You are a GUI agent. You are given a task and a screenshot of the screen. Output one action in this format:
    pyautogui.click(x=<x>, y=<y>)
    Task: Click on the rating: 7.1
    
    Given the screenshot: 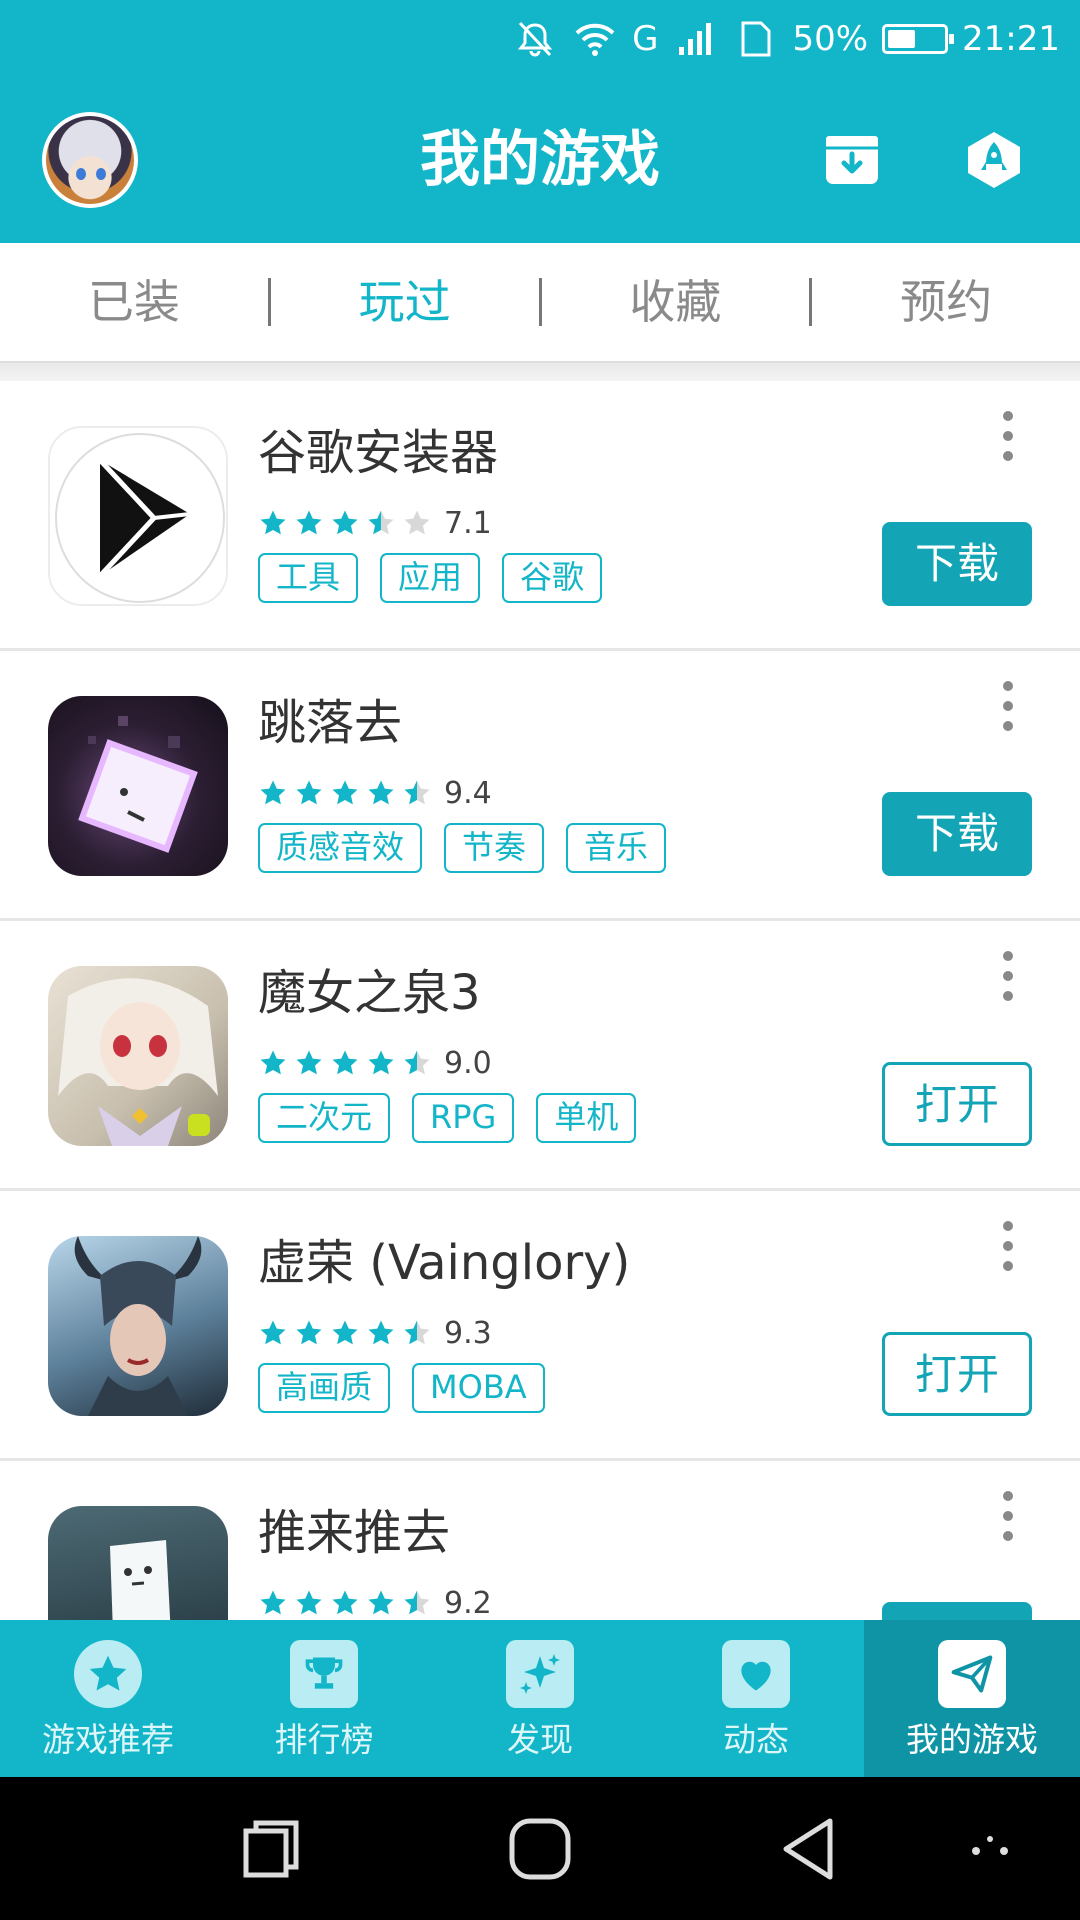 What is the action you would take?
    pyautogui.click(x=375, y=523)
    